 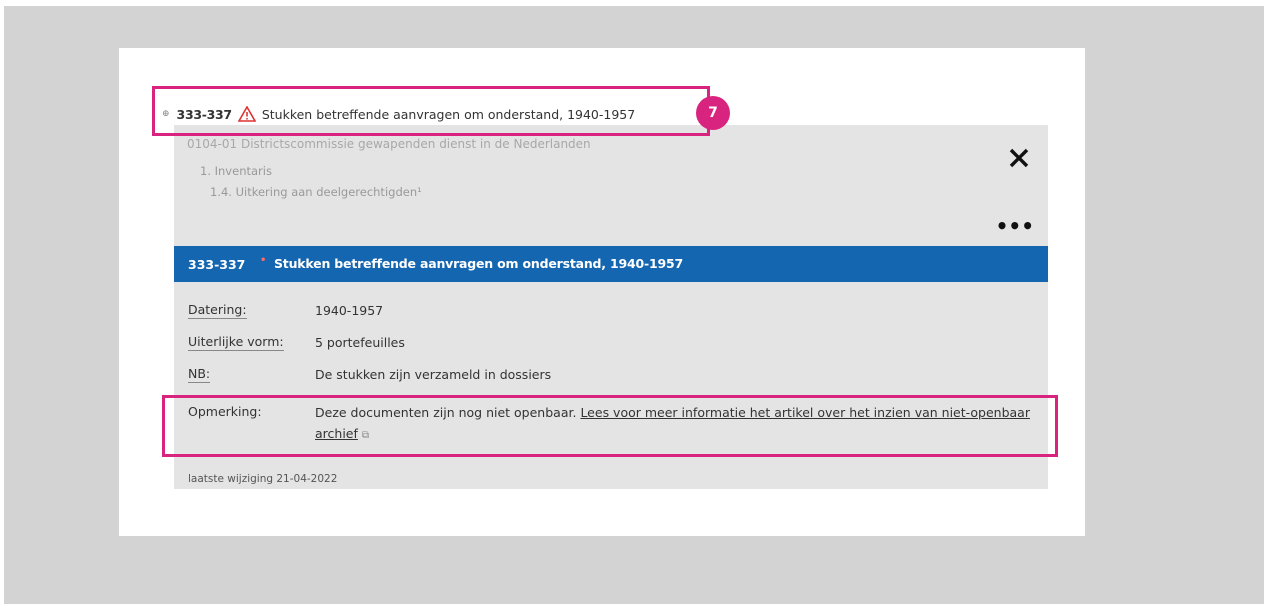 I want to click on field-value-datering: 1940-1957, so click(x=349, y=310).